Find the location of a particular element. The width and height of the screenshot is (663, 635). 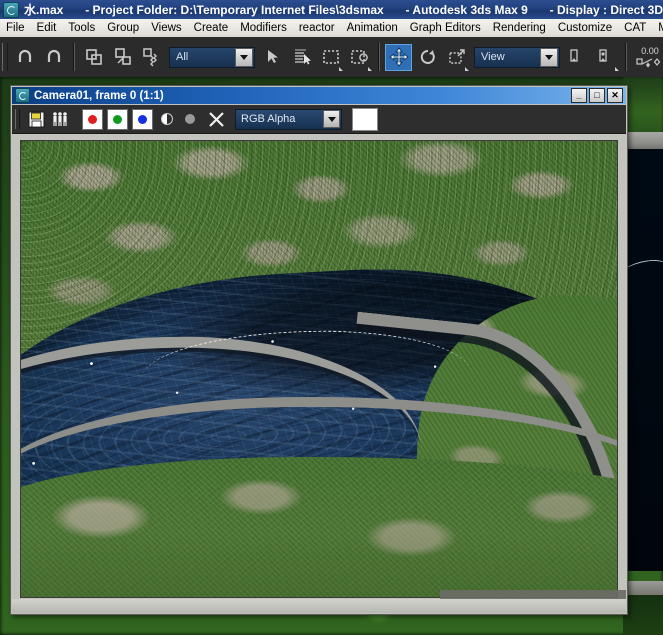

window-crossing-toggle is located at coordinates (359, 57).